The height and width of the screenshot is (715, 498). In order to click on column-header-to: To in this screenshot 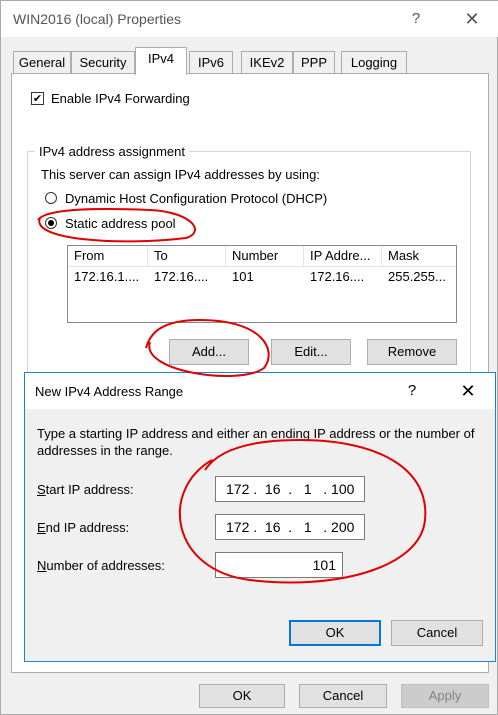, I will do `click(187, 256)`.